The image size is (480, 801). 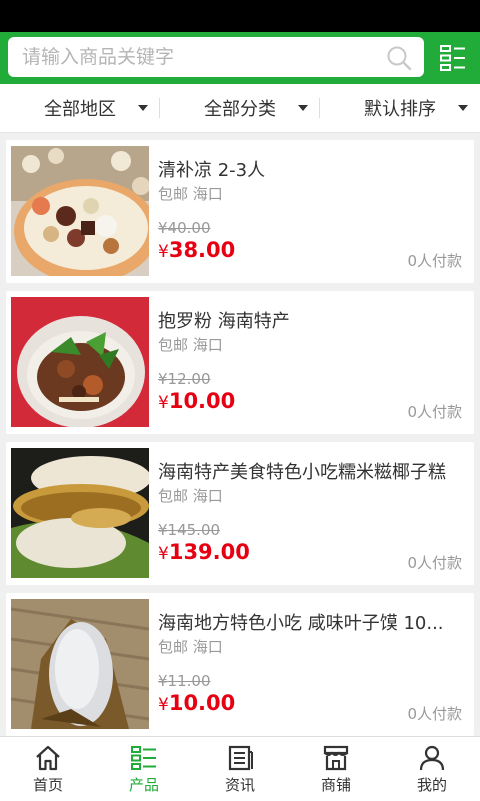 I want to click on filter-region: 全部地区, so click(x=80, y=108).